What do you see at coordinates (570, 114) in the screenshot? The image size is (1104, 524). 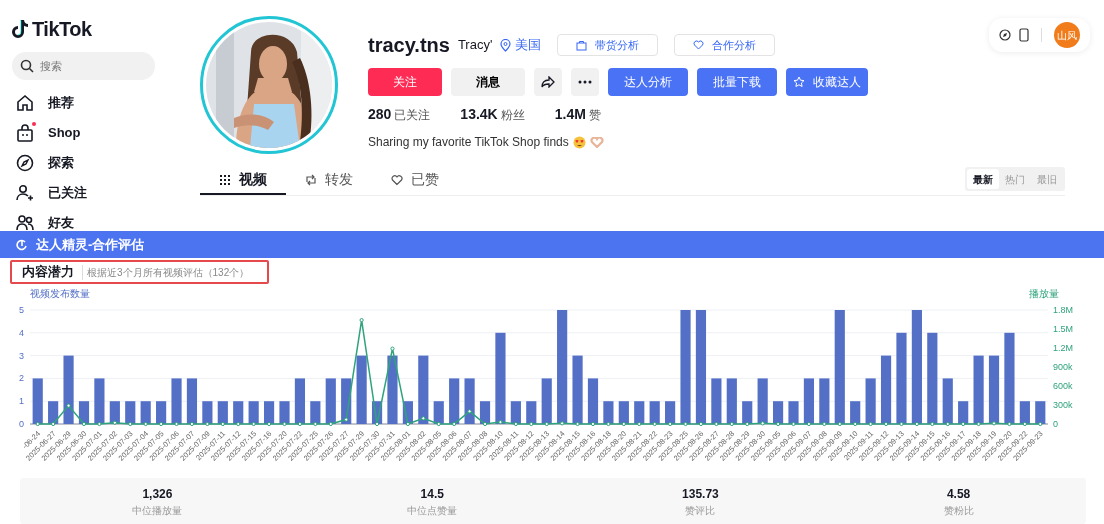 I see `stat-value: 1.4M` at bounding box center [570, 114].